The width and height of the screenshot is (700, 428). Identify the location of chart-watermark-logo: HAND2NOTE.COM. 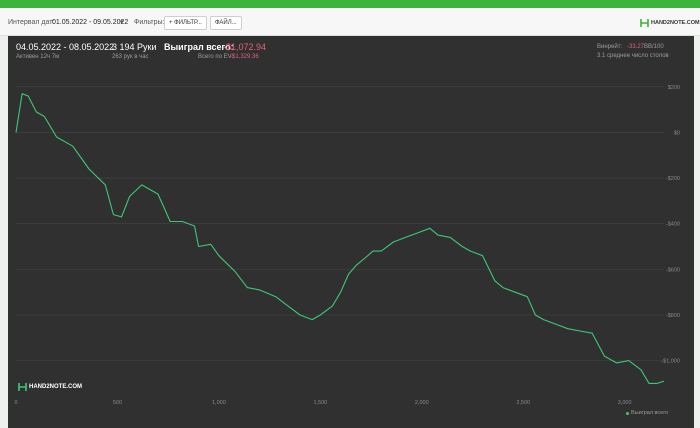
(50, 387).